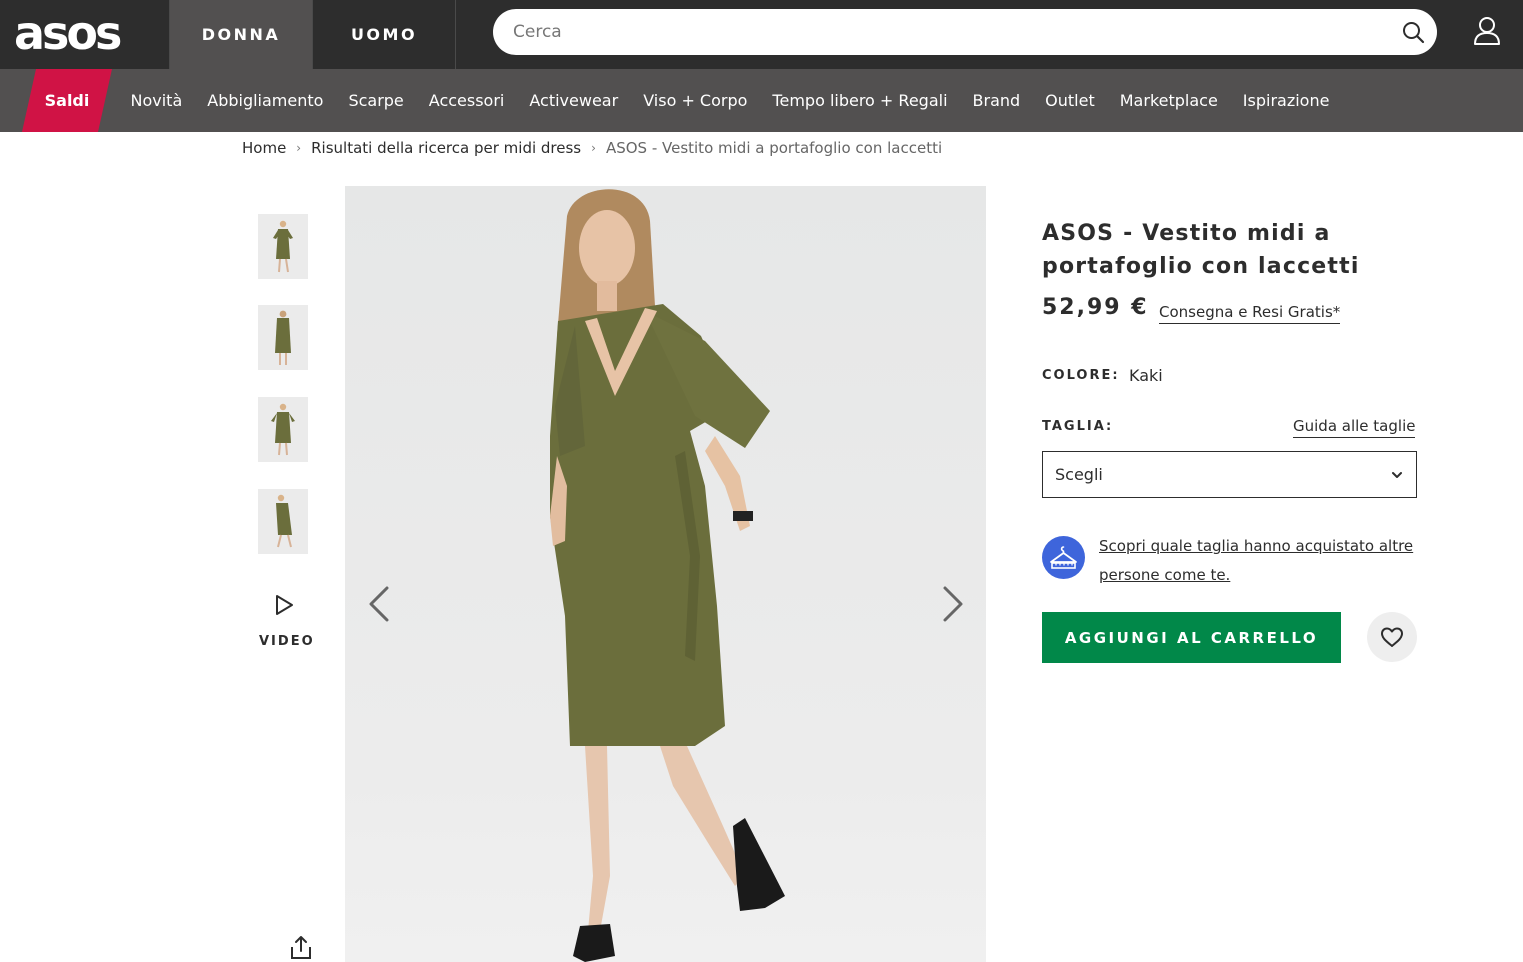 The width and height of the screenshot is (1523, 962). What do you see at coordinates (68, 33) in the screenshot?
I see `asos-logo: asos` at bounding box center [68, 33].